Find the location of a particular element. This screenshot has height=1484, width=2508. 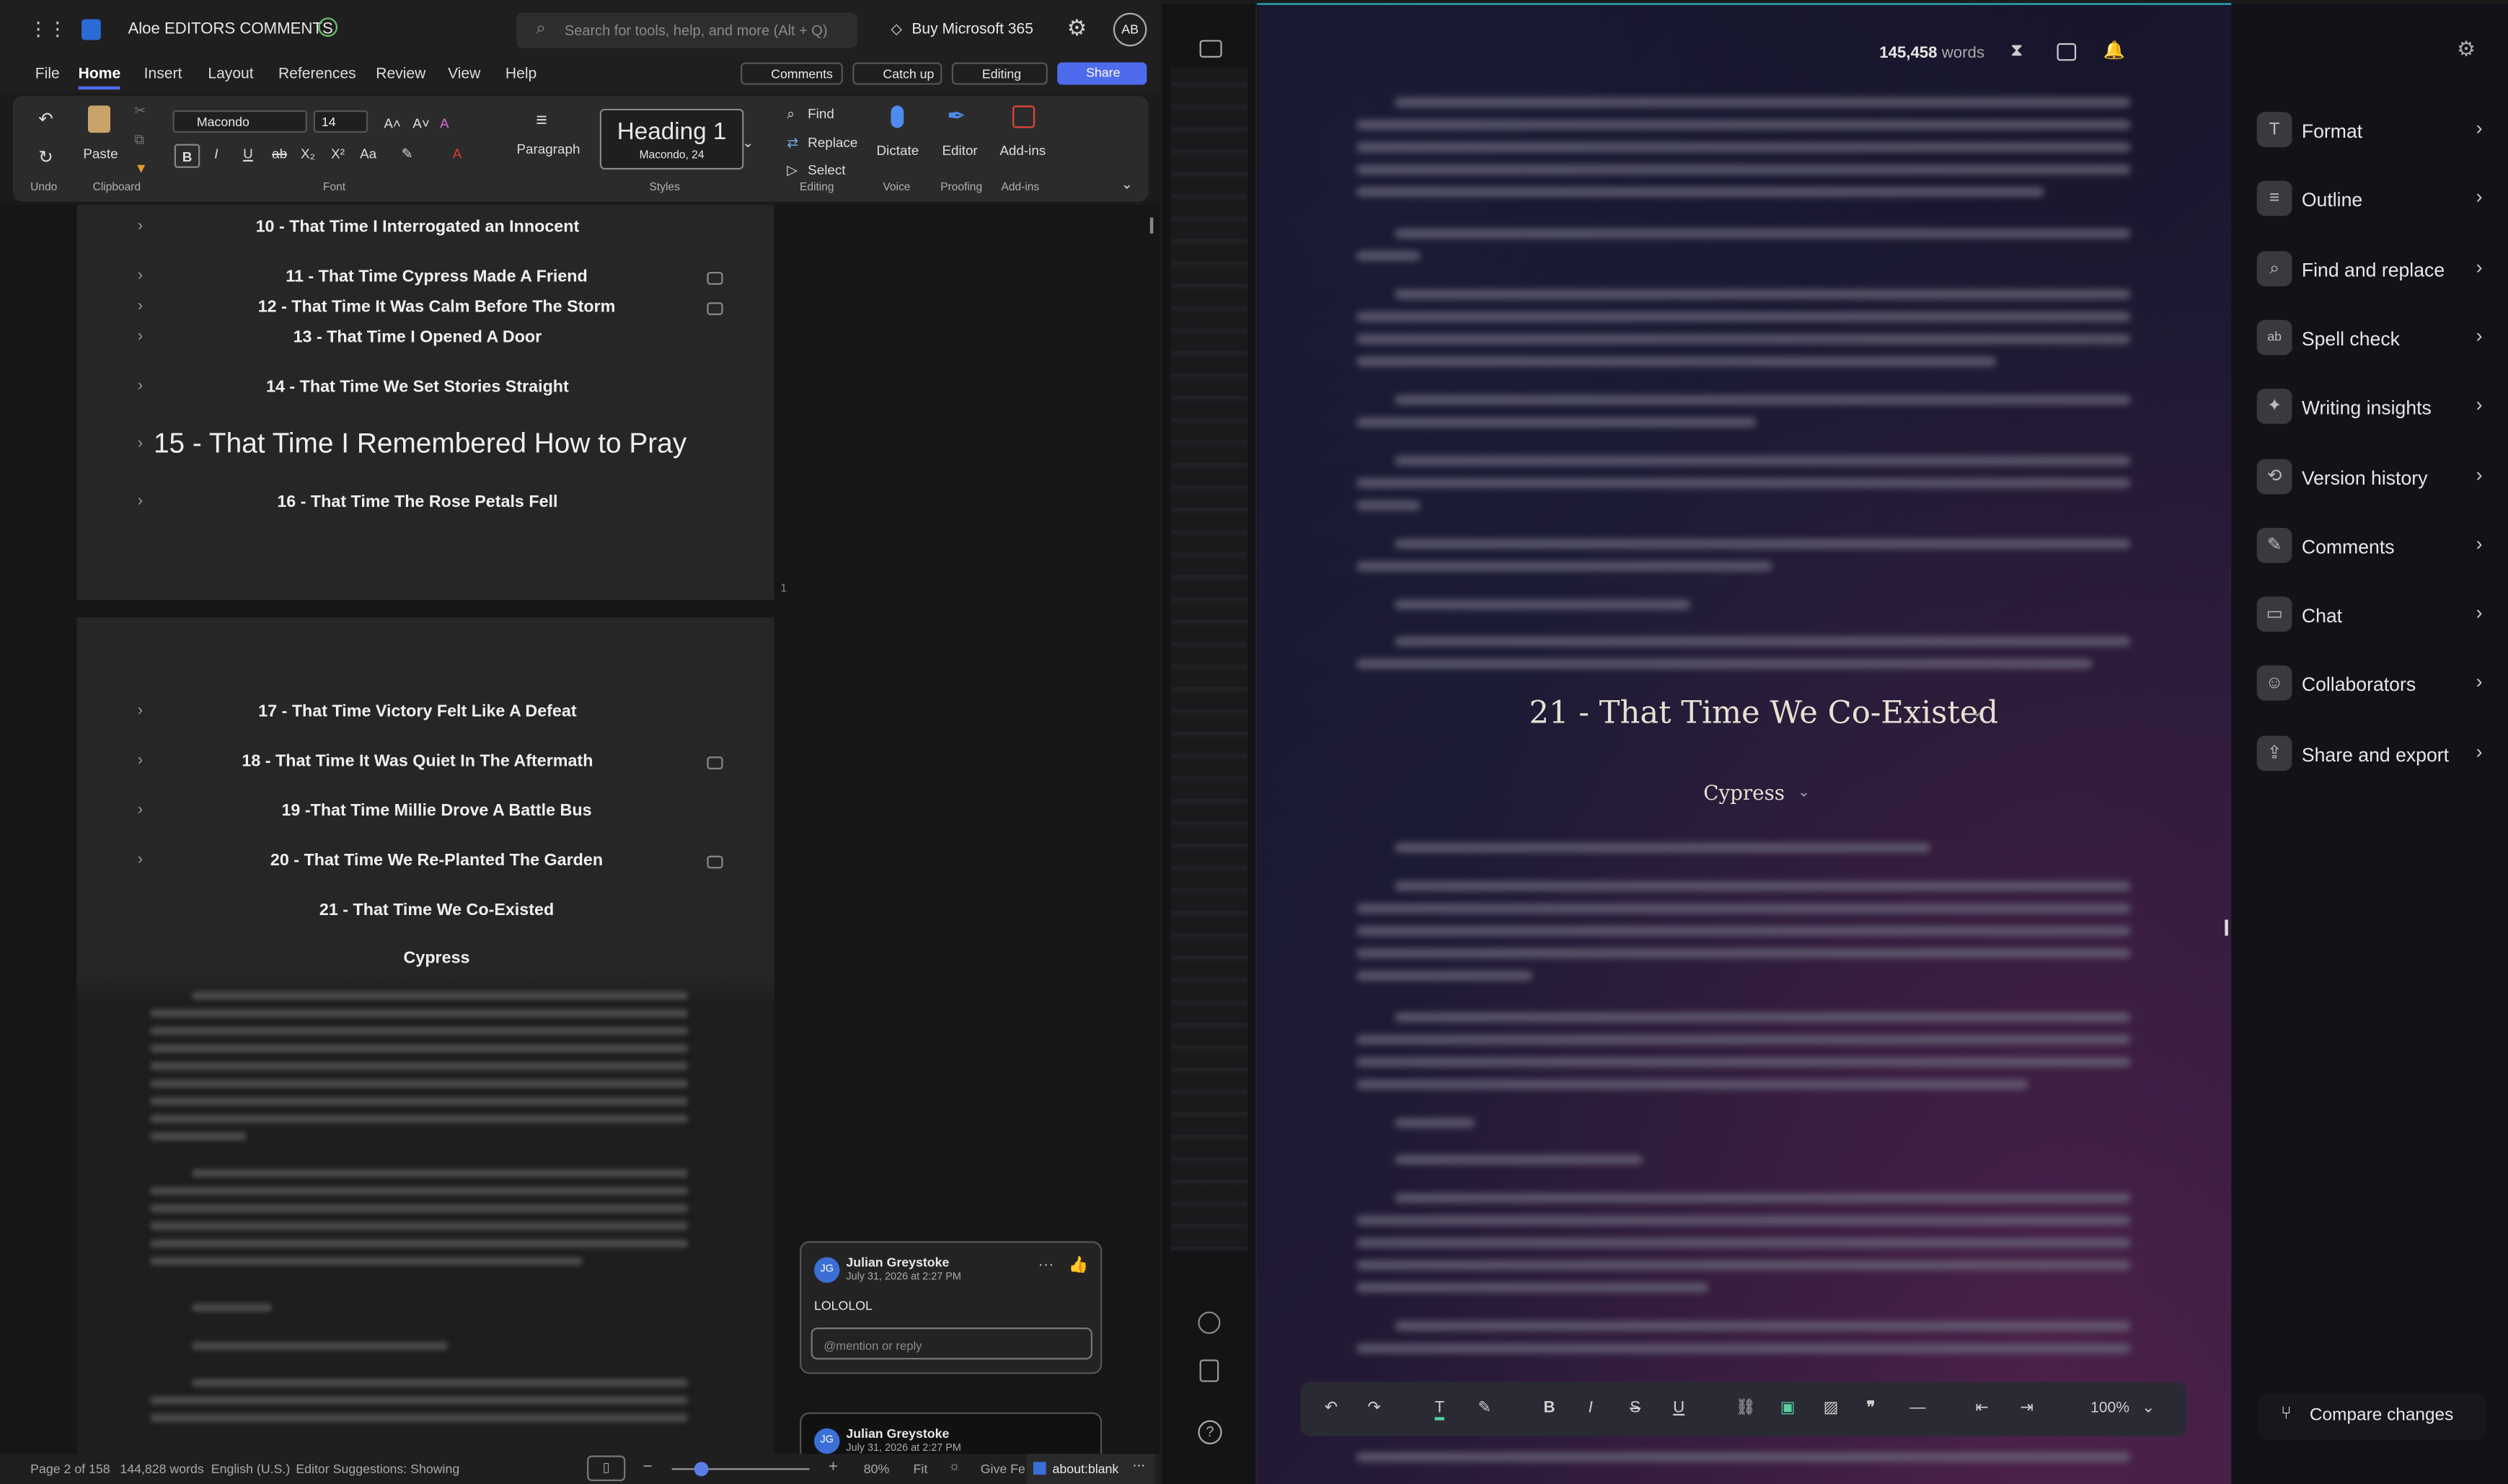

editing-mode-button: Editing is located at coordinates (999, 73).